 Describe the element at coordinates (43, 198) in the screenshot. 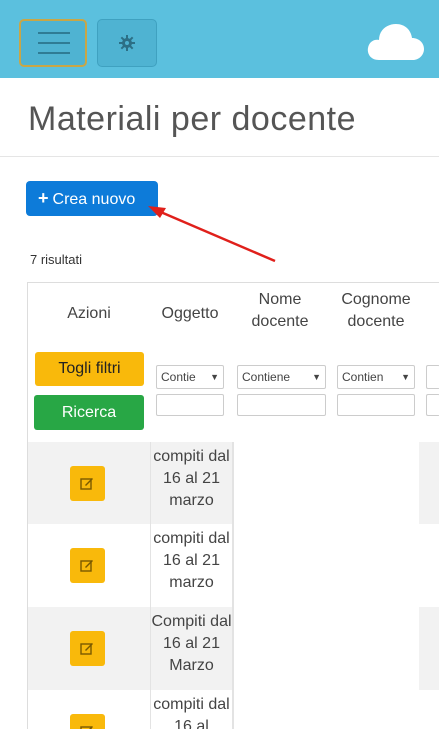

I see `plus-icon: +` at that location.